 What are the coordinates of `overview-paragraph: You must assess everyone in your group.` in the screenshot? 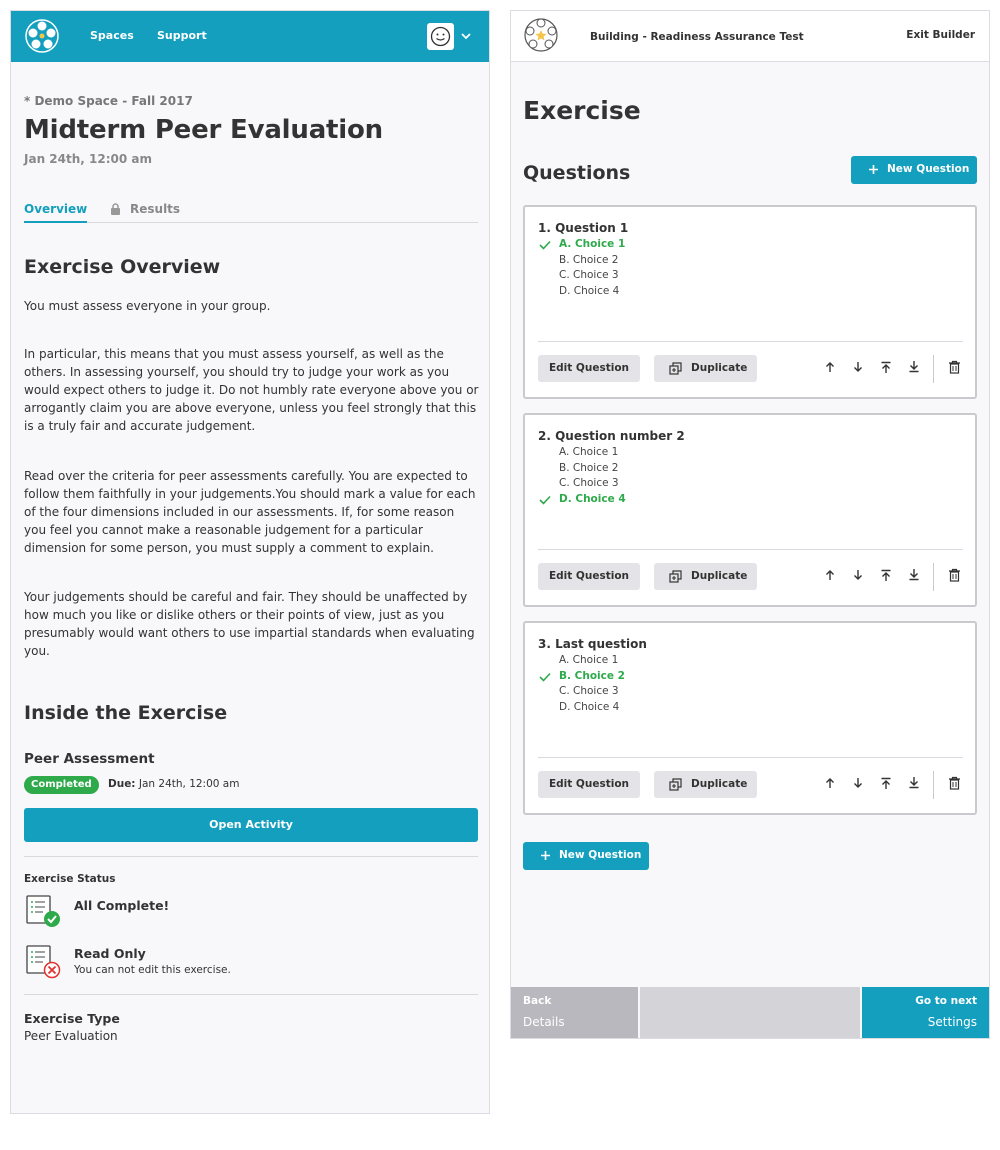 It's located at (147, 306).